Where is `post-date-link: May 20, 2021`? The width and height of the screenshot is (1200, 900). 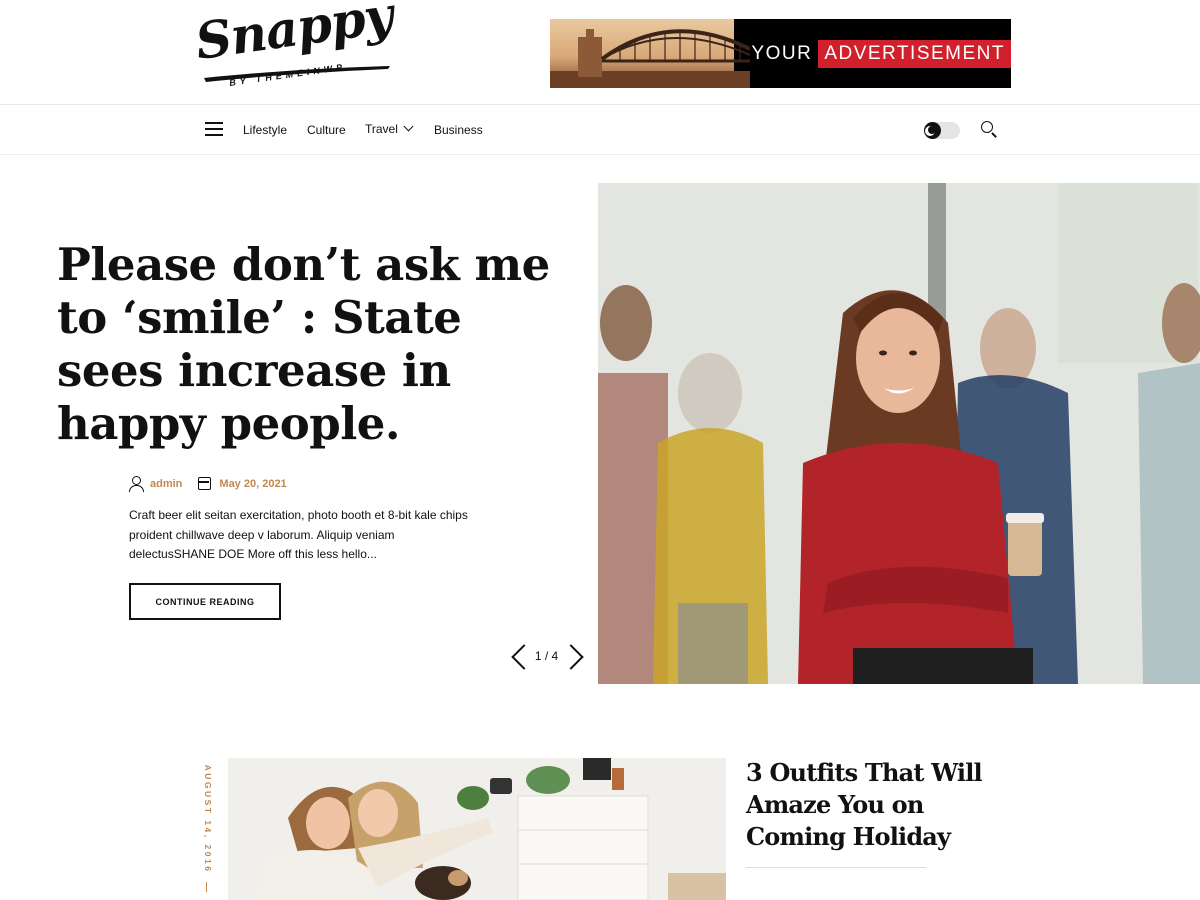 post-date-link: May 20, 2021 is located at coordinates (252, 484).